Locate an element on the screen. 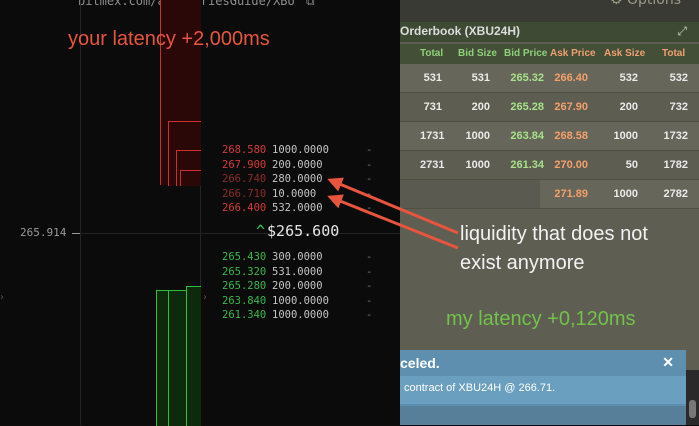 This screenshot has width=699, height=426. ask-price: 270.00 is located at coordinates (571, 165).